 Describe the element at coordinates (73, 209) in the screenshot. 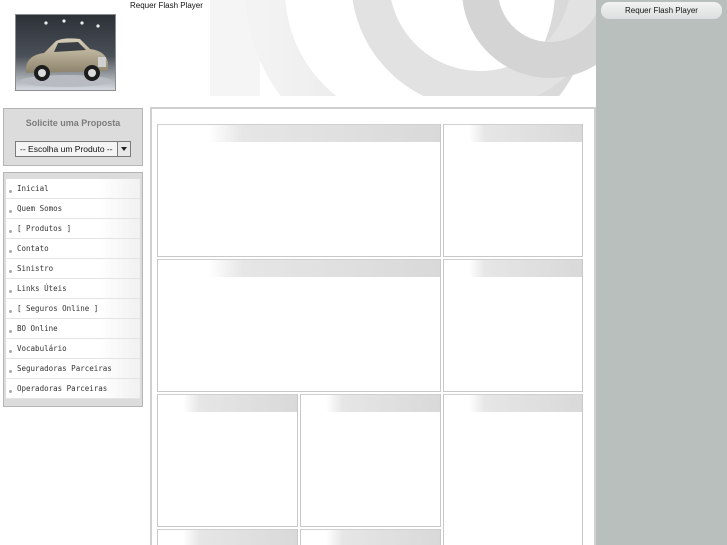

I see `nav-item-quem-somos: Quem Somos` at that location.